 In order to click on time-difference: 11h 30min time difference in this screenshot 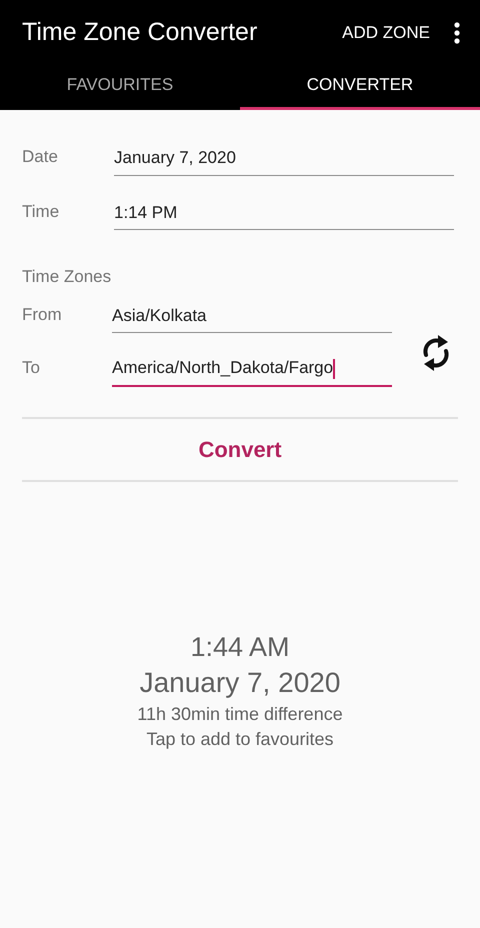, I will do `click(240, 714)`.